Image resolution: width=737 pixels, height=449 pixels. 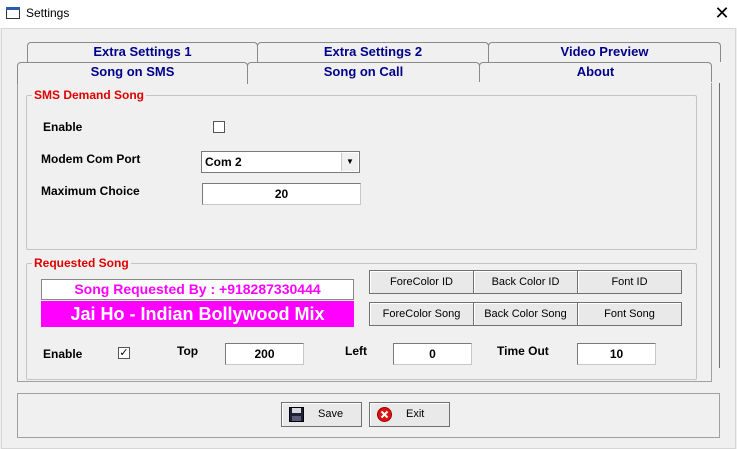 I want to click on forecolor-id-button: ForeColor ID, so click(x=421, y=282).